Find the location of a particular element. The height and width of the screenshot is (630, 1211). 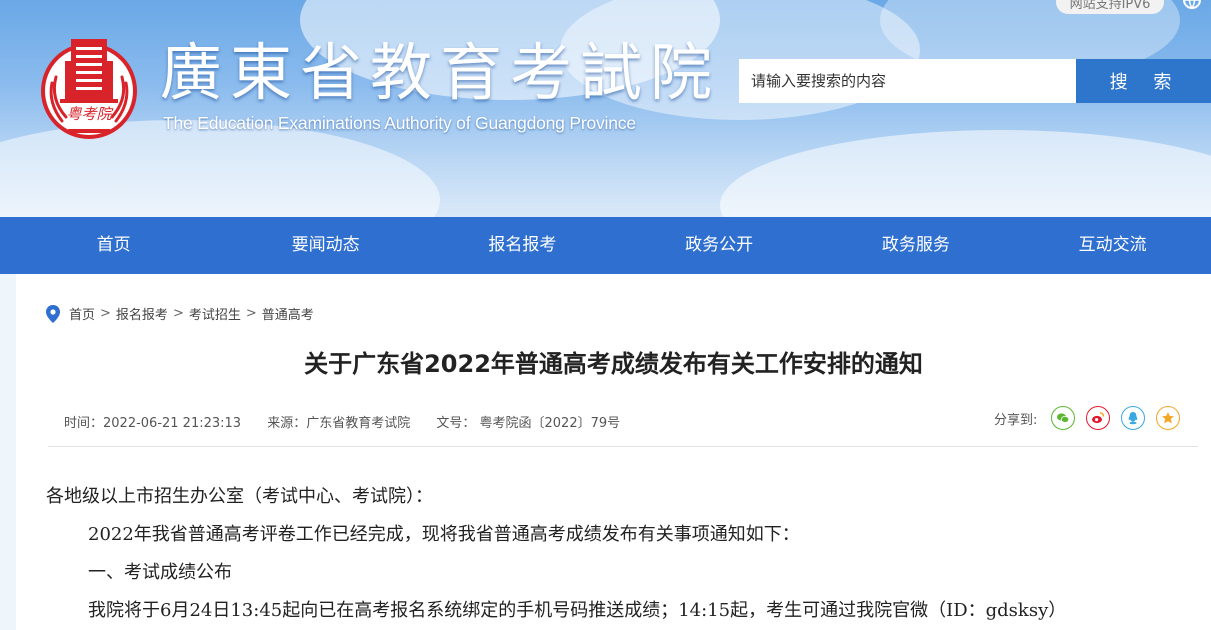

nav-item-gov-affairs: 政务公开 is located at coordinates (719, 245).